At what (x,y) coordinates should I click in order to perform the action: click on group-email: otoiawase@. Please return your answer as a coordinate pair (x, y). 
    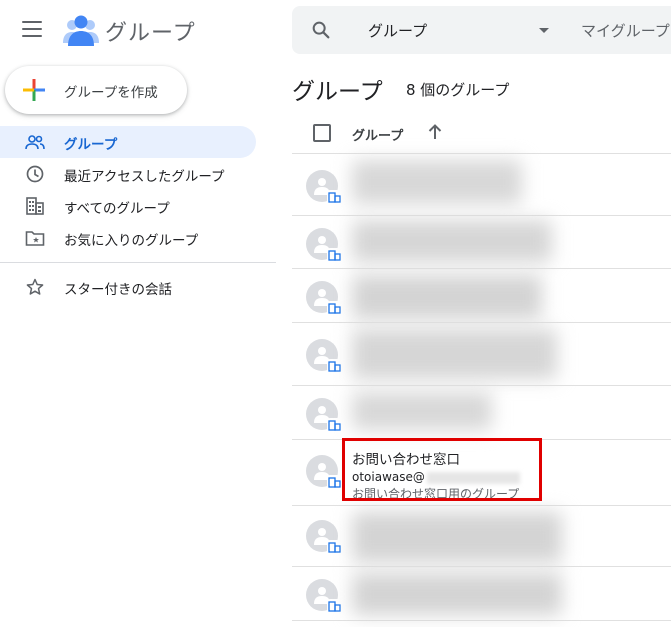
    Looking at the image, I should click on (436, 477).